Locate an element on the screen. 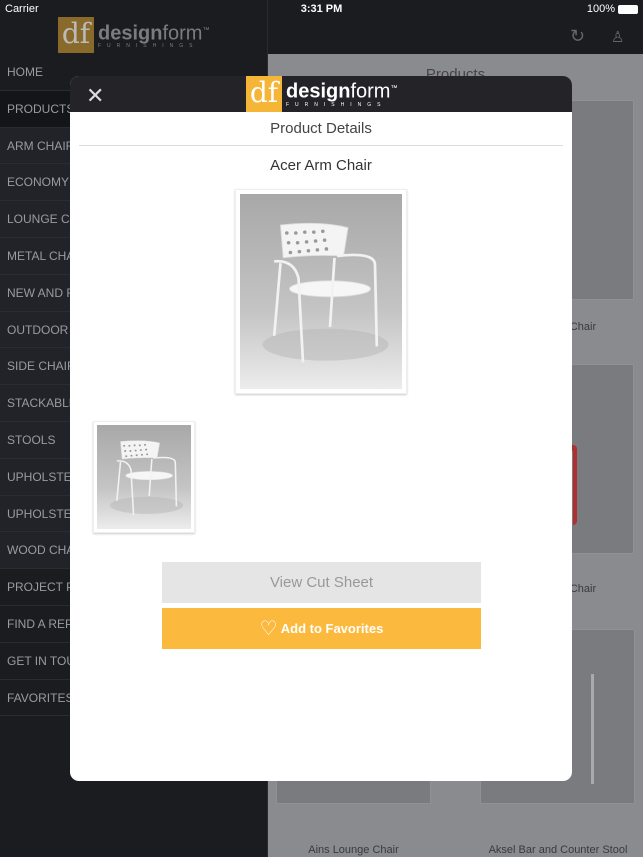  battery-icon is located at coordinates (628, 9).